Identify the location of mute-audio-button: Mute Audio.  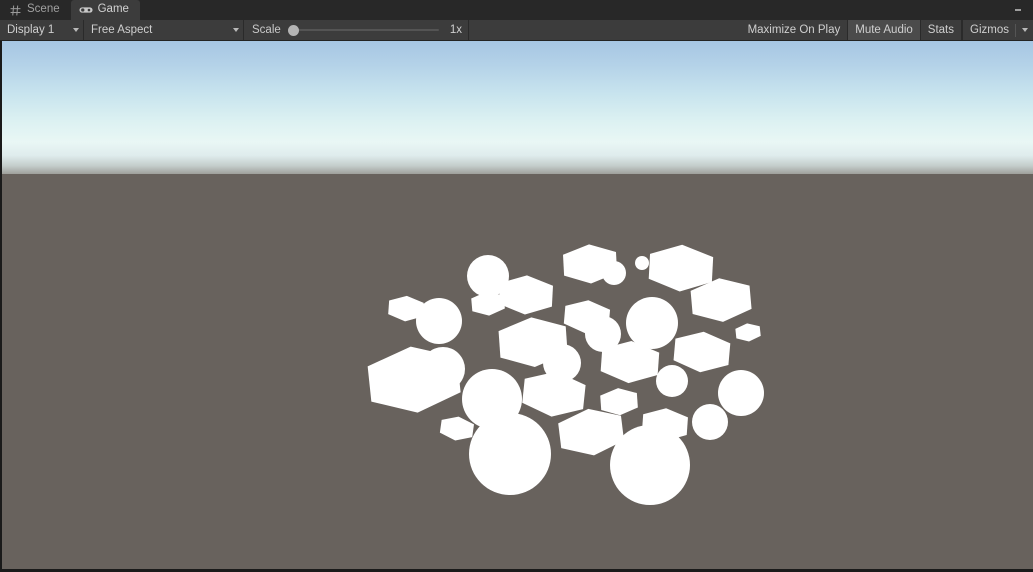
(884, 30).